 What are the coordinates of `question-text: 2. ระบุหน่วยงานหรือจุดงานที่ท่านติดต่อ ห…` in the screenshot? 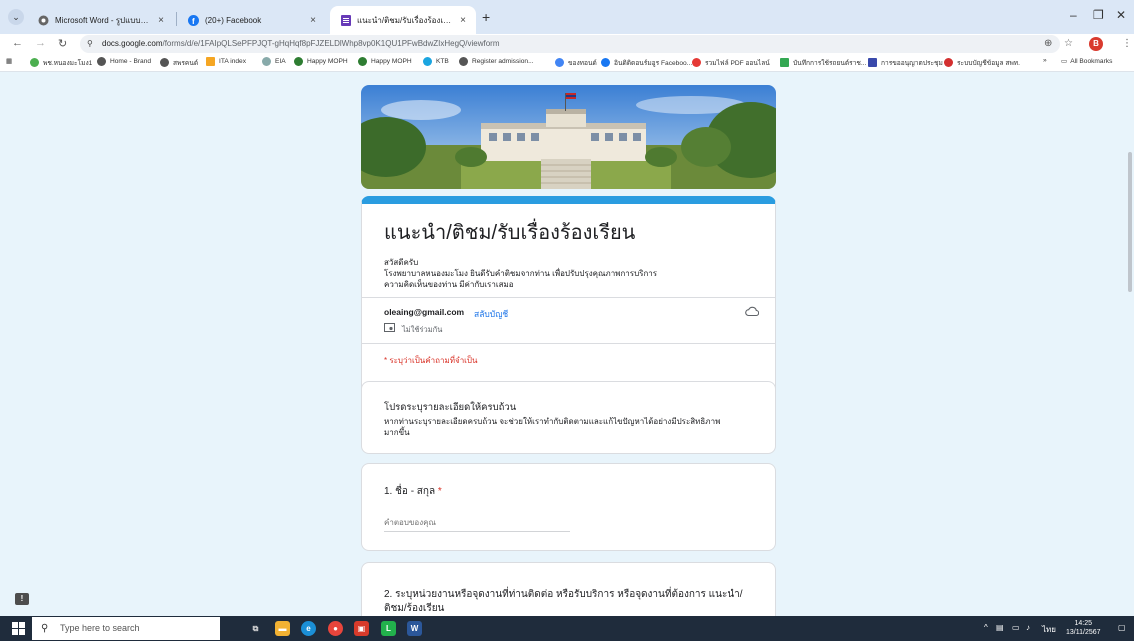 It's located at (563, 601).